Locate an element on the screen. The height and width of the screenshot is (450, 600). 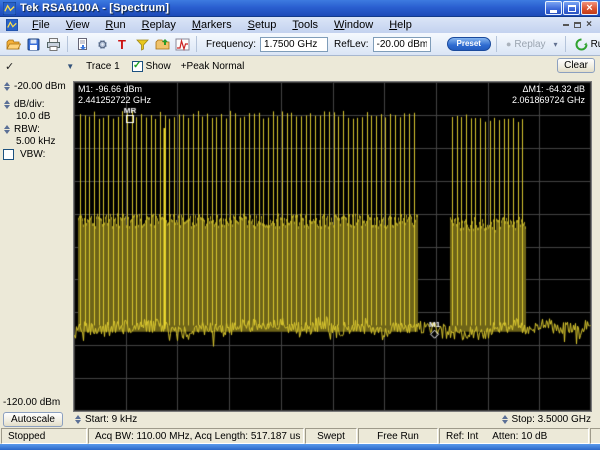
trace-bar: ✓ ▼ Trace 1 ✓ Show +Peak Normal Clear is located at coordinates (300, 66).